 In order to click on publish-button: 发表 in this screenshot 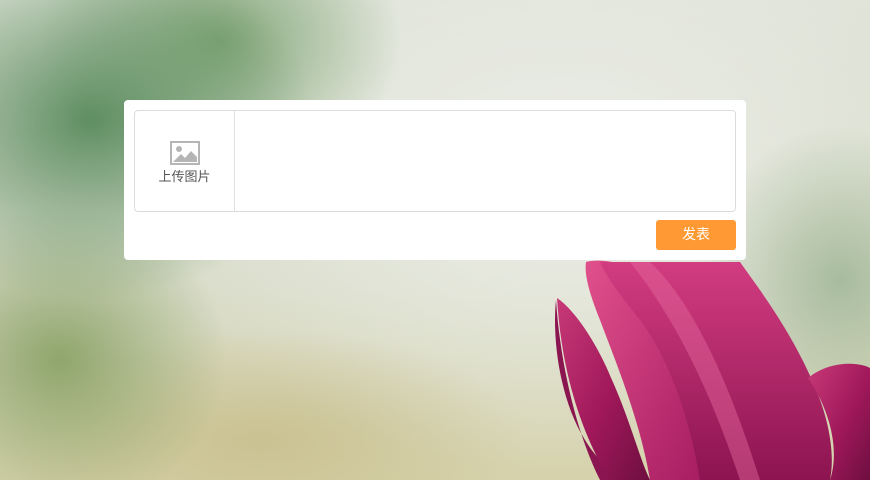, I will do `click(696, 235)`.